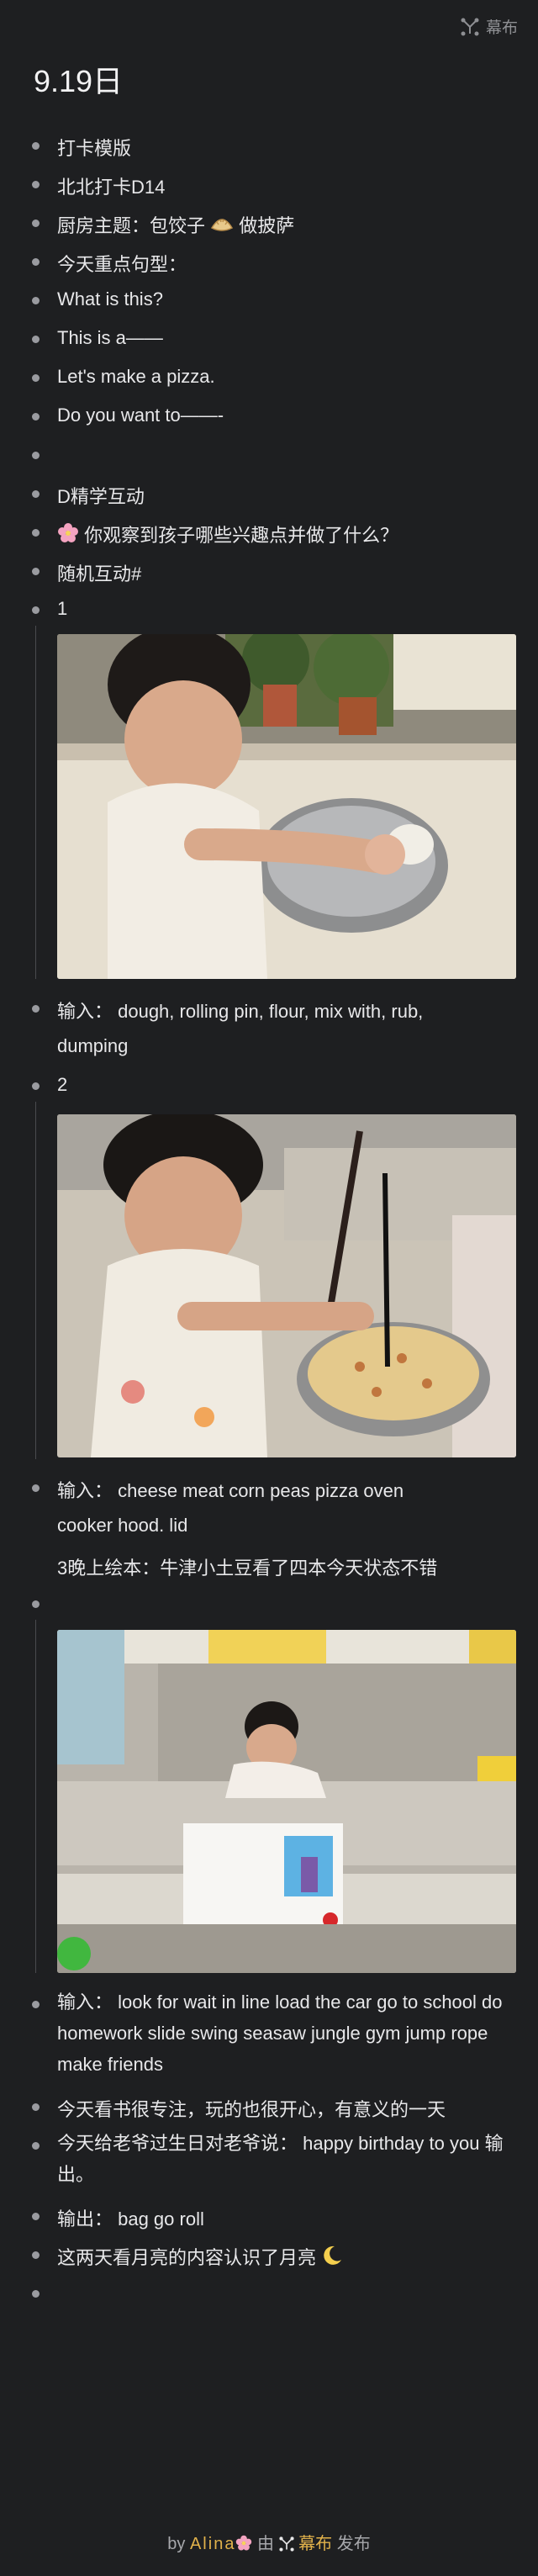 The width and height of the screenshot is (538, 2576). Describe the element at coordinates (269, 2161) in the screenshot. I see `list-item: 今天给老爷过生日对老爷说： happy birthday to you 输出。` at that location.